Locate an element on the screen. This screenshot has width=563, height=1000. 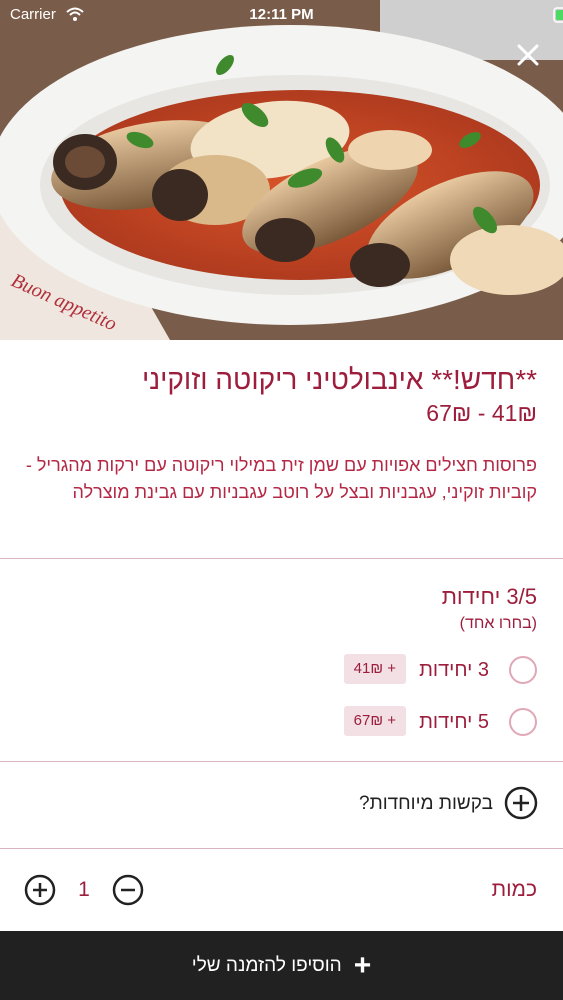
status-time: 12:11 PM is located at coordinates (281, 14).